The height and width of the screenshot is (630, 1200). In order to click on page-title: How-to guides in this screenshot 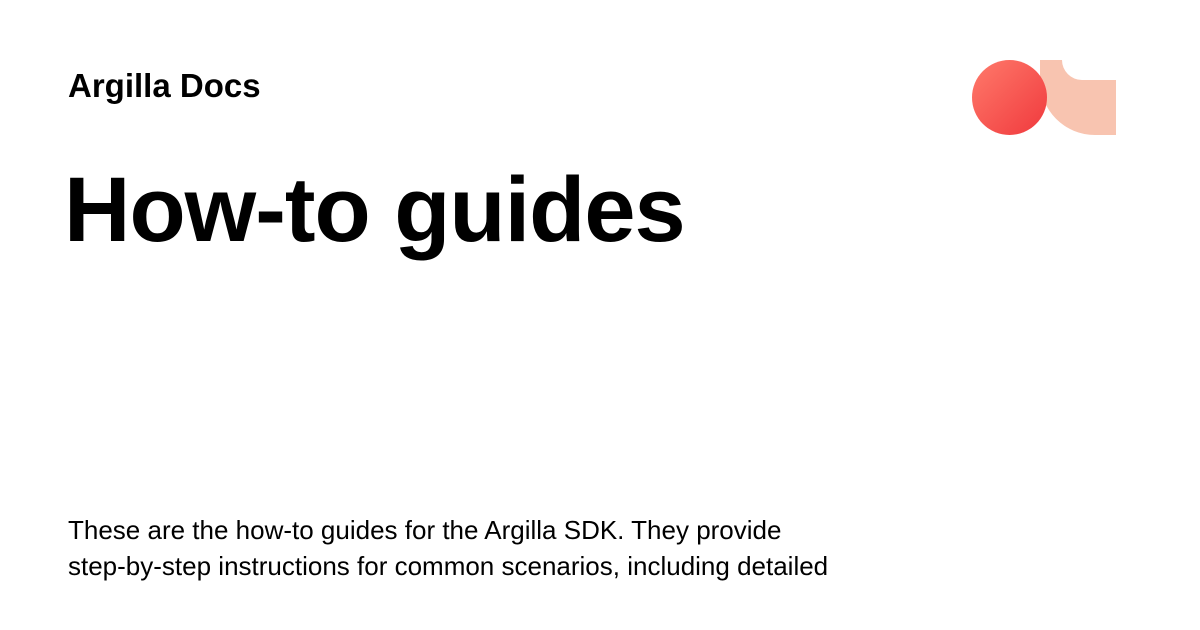, I will do `click(375, 210)`.